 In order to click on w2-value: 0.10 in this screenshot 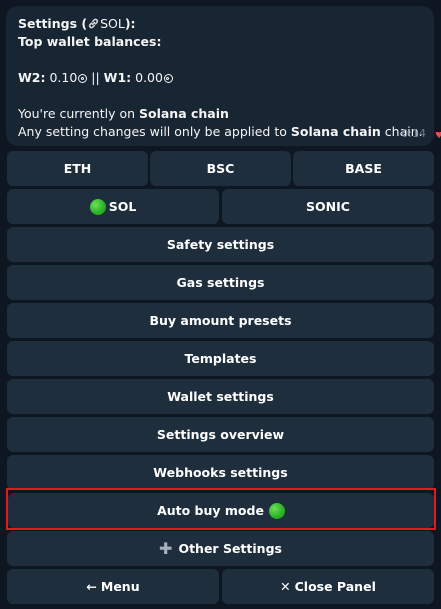, I will do `click(61, 77)`.